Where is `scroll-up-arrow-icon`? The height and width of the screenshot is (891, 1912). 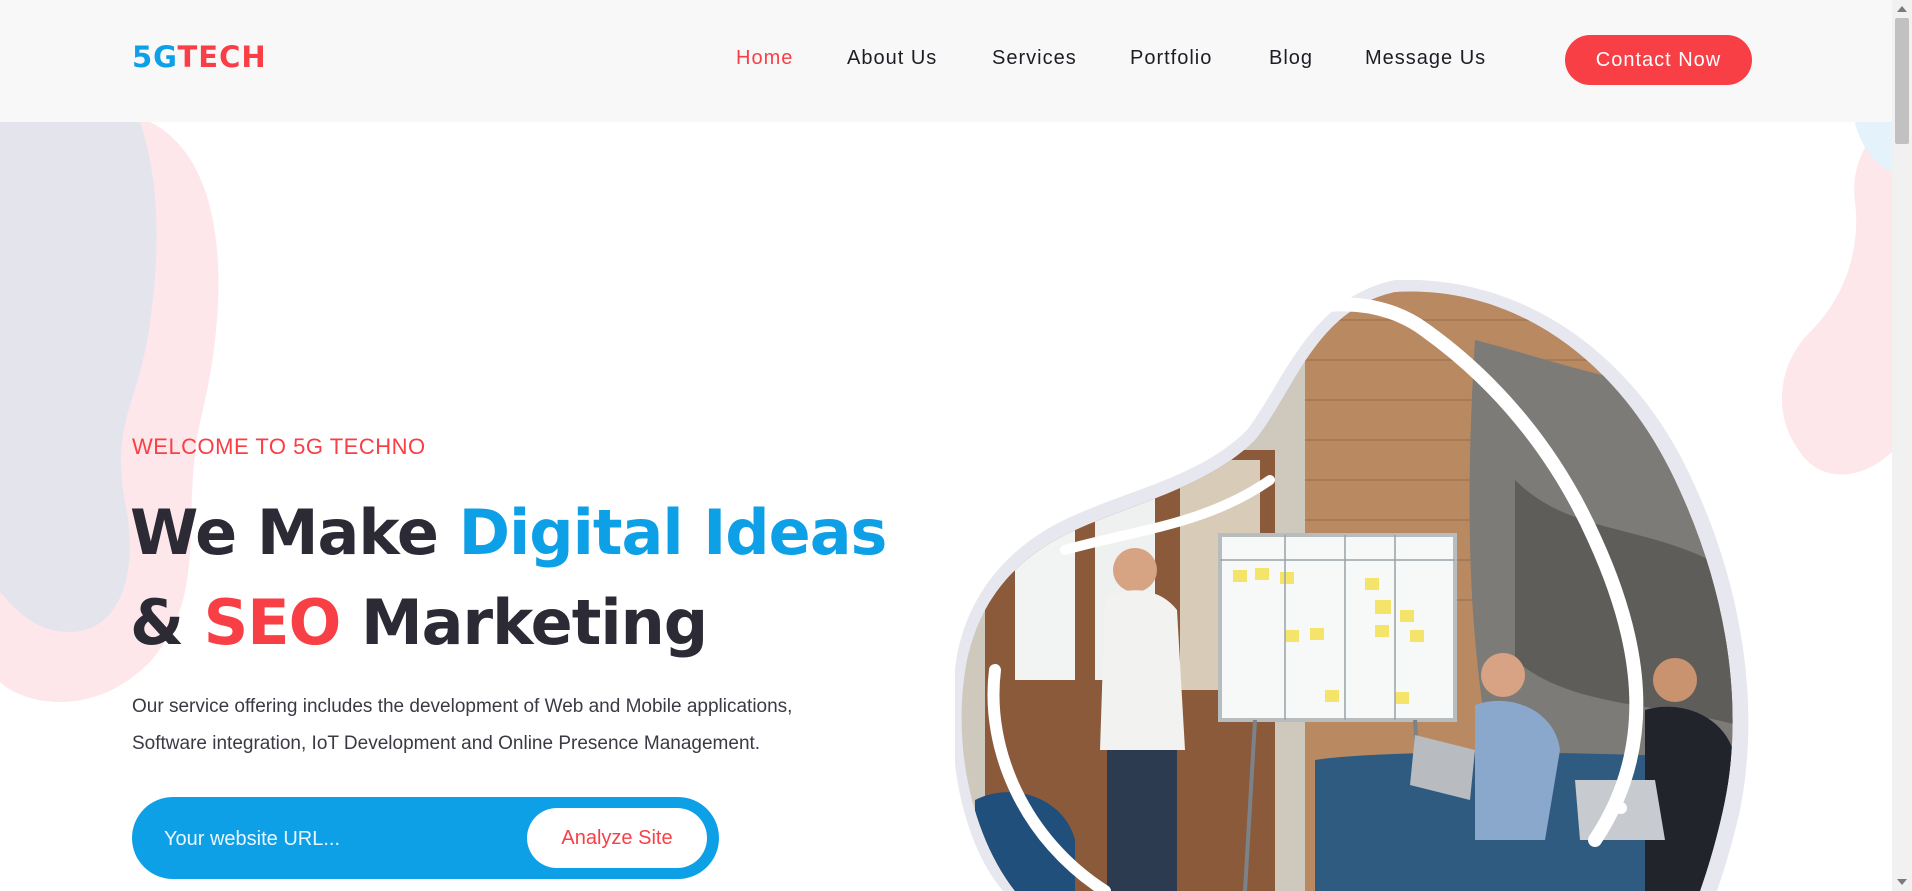
scroll-up-arrow-icon is located at coordinates (1902, 9).